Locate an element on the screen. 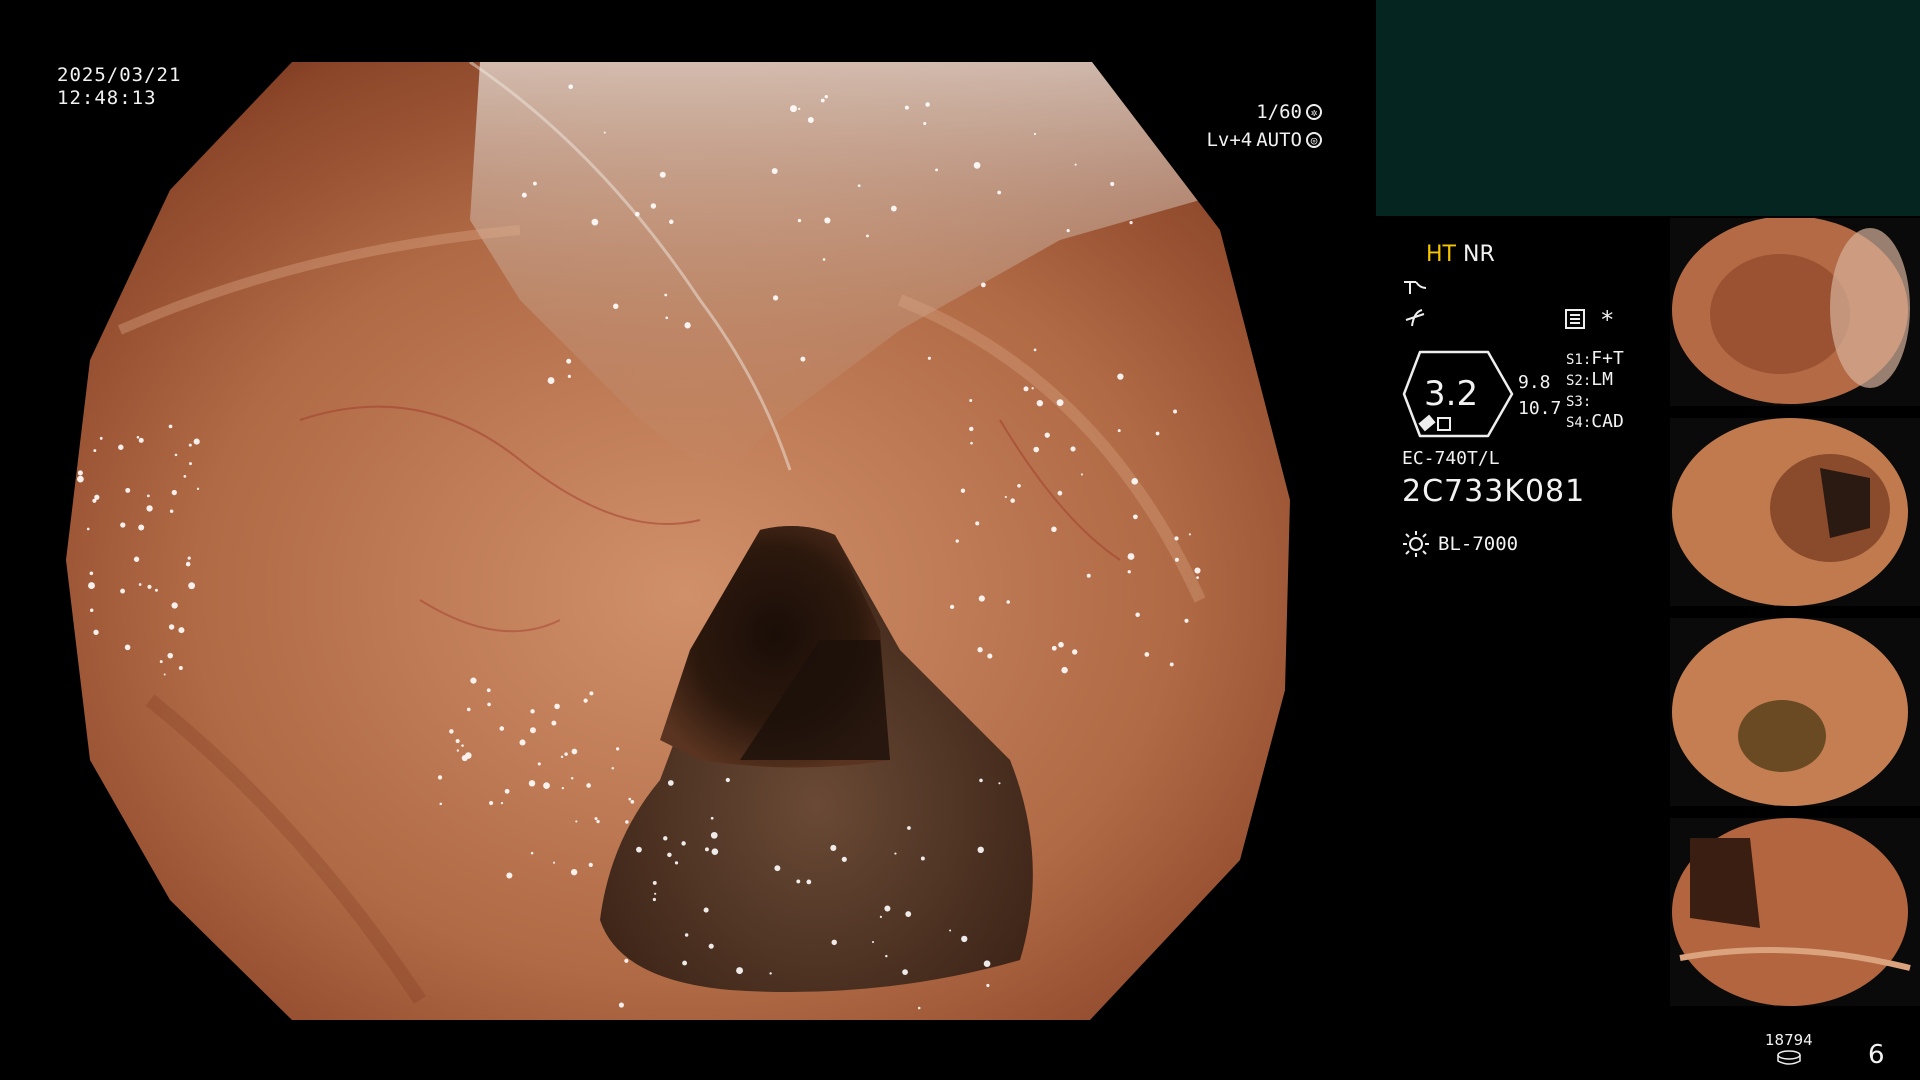  s4-label: S4: is located at coordinates (1579, 423).